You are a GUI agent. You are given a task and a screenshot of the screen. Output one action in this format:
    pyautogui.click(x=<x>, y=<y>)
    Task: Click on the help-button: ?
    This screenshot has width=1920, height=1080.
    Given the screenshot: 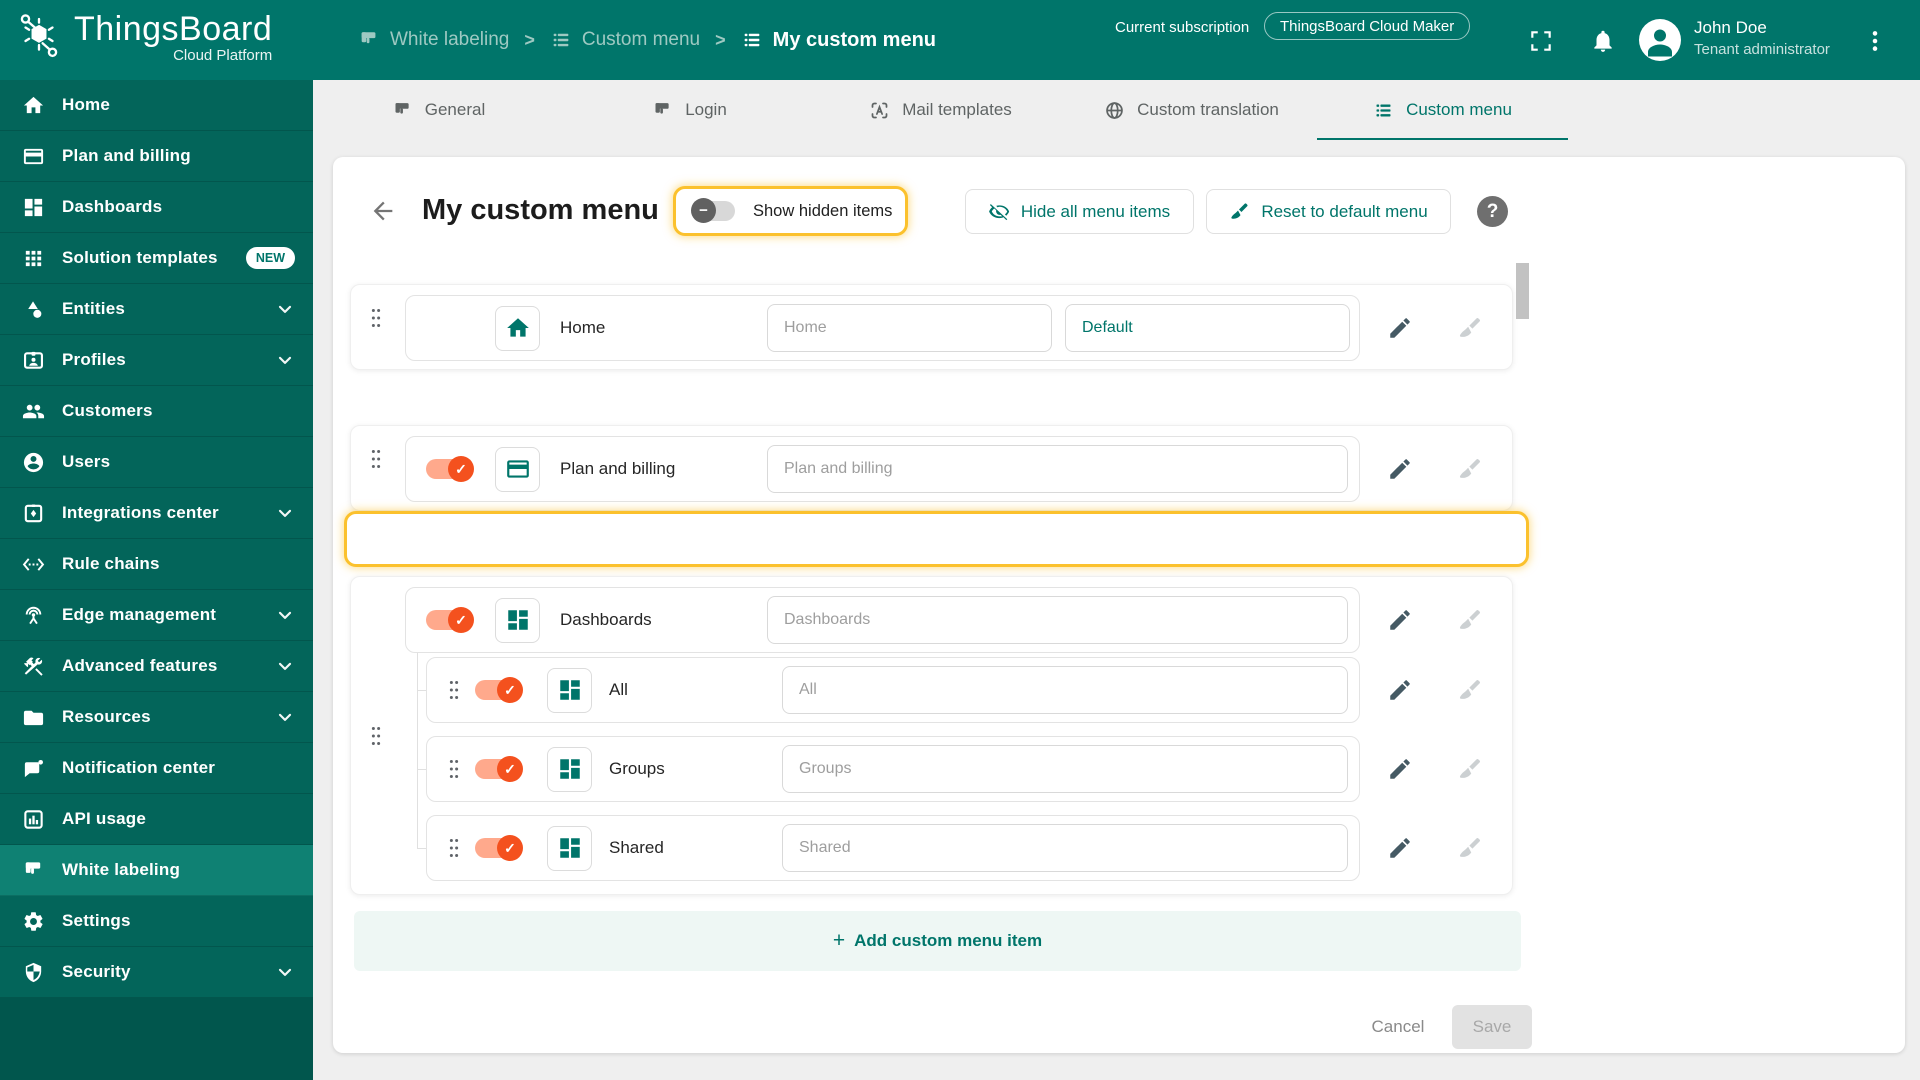 What is the action you would take?
    pyautogui.click(x=1492, y=211)
    